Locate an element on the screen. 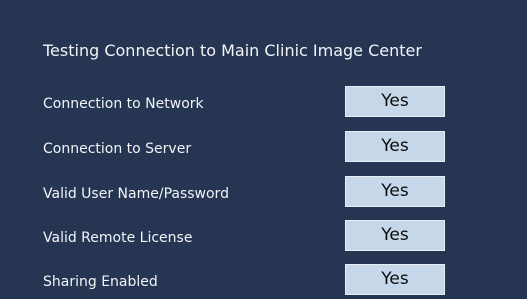 The image size is (527, 303). check-row-license: Valid Remote License Yes is located at coordinates (263, 237).